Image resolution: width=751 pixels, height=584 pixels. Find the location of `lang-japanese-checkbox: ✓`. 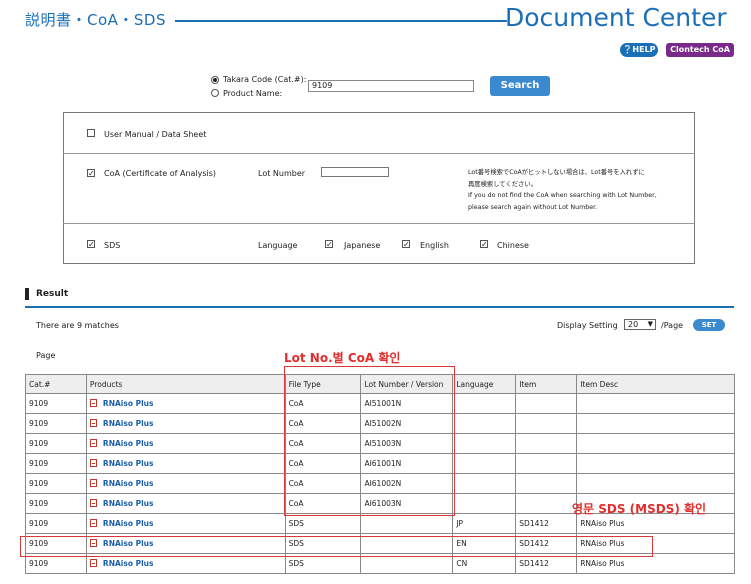

lang-japanese-checkbox: ✓ is located at coordinates (329, 244).